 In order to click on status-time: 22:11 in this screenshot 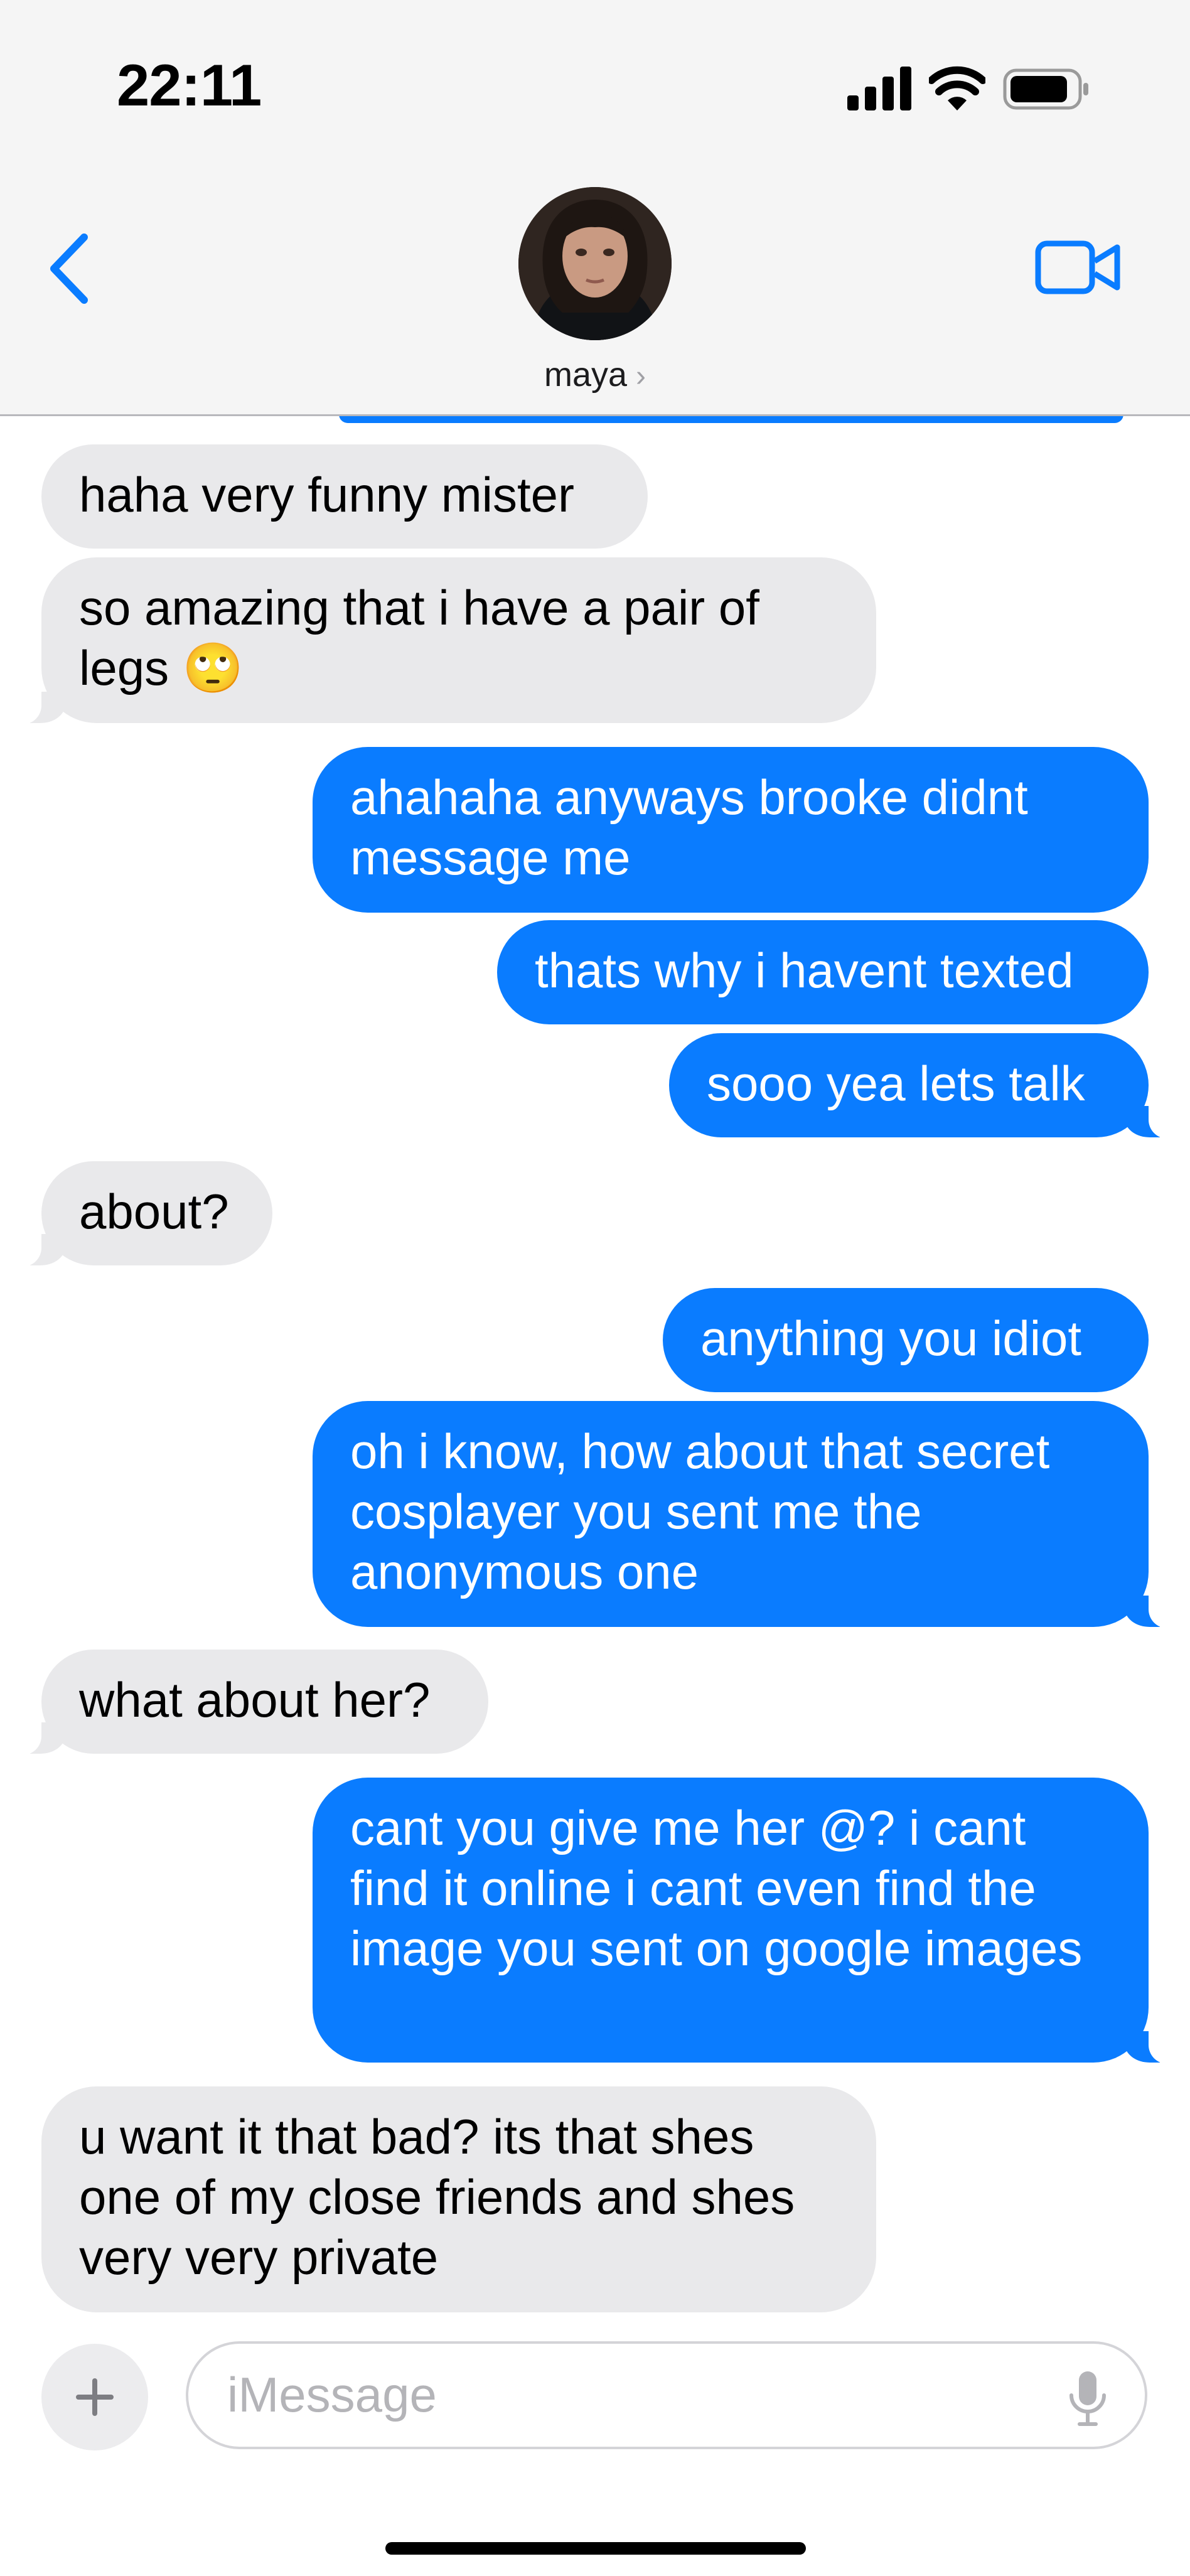, I will do `click(189, 85)`.